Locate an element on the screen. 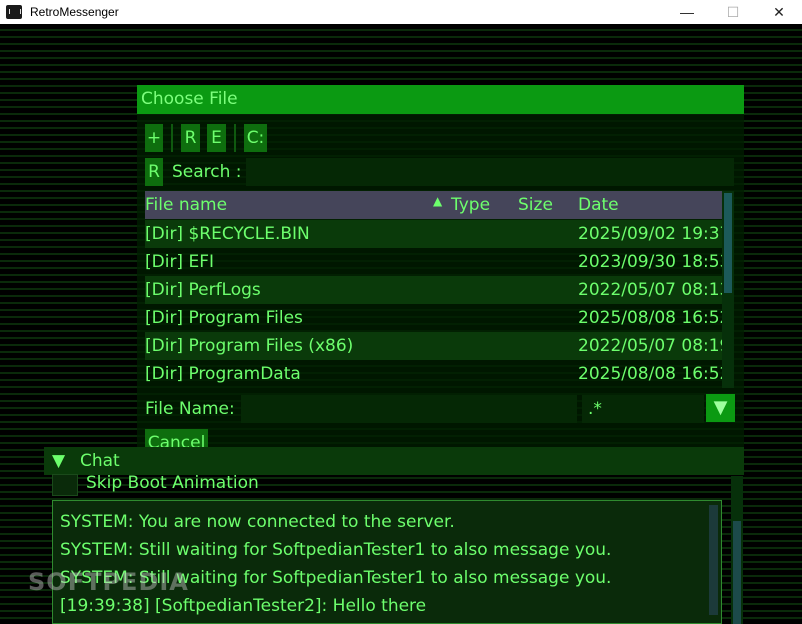 This screenshot has height=624, width=802. new-folder-button: + is located at coordinates (154, 138).